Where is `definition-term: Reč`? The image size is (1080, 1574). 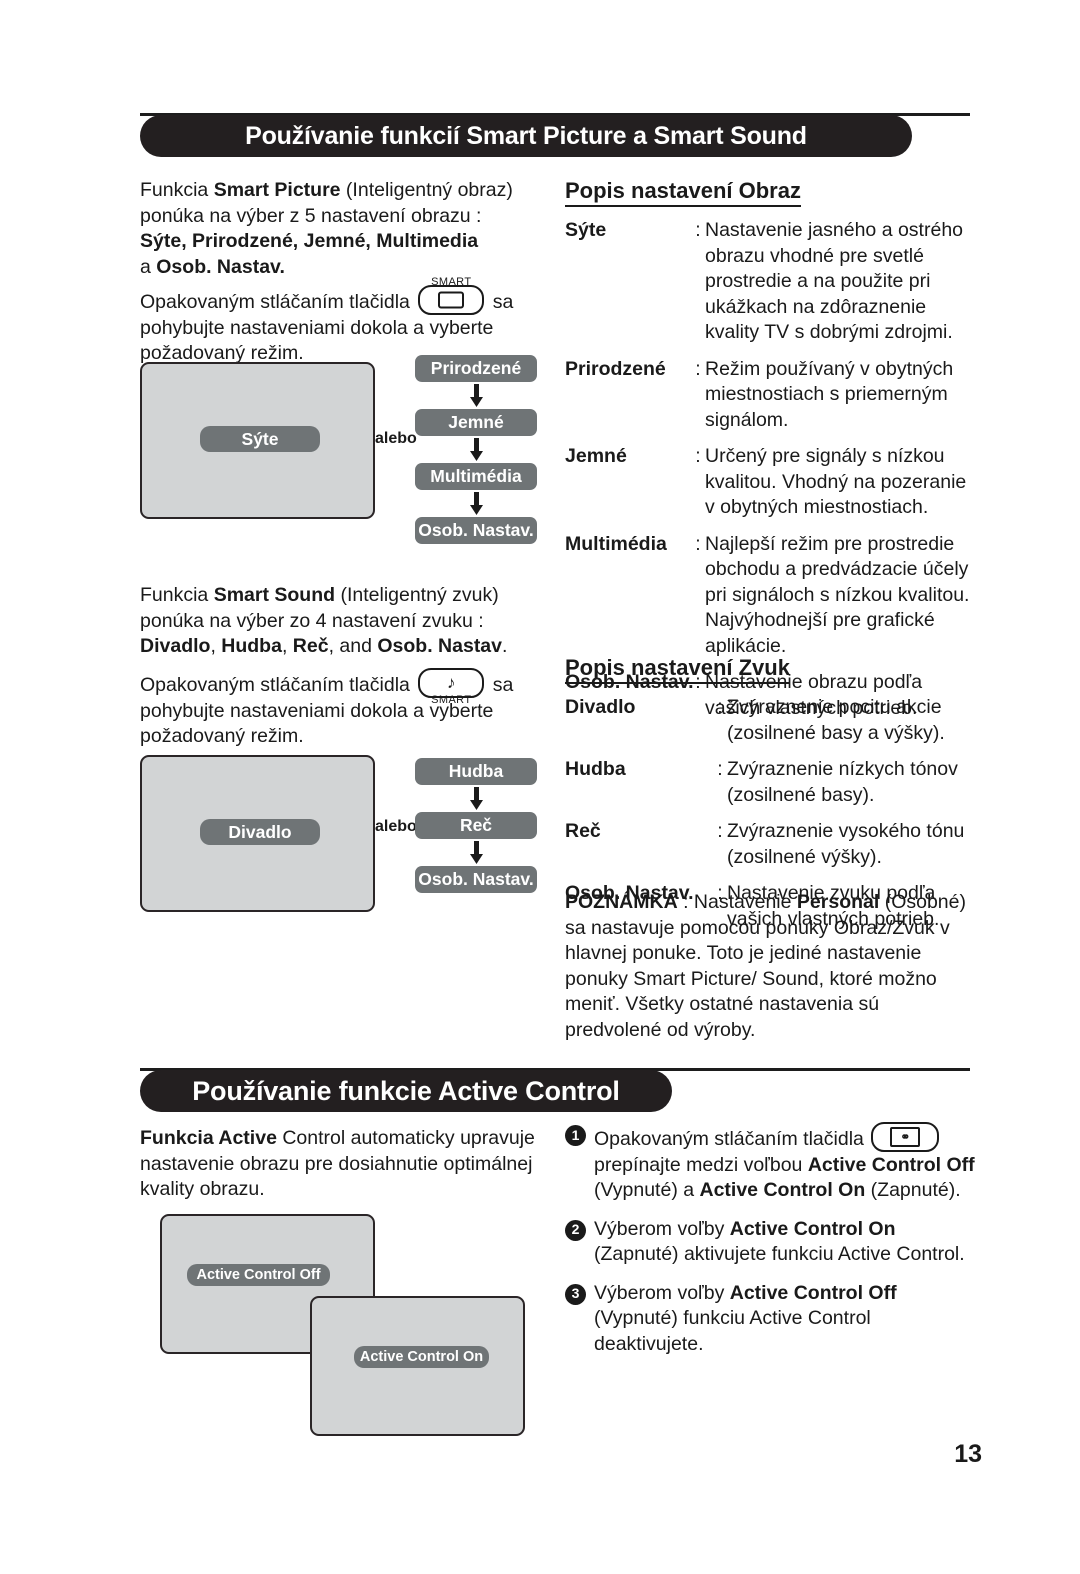 definition-term: Reč is located at coordinates (583, 831).